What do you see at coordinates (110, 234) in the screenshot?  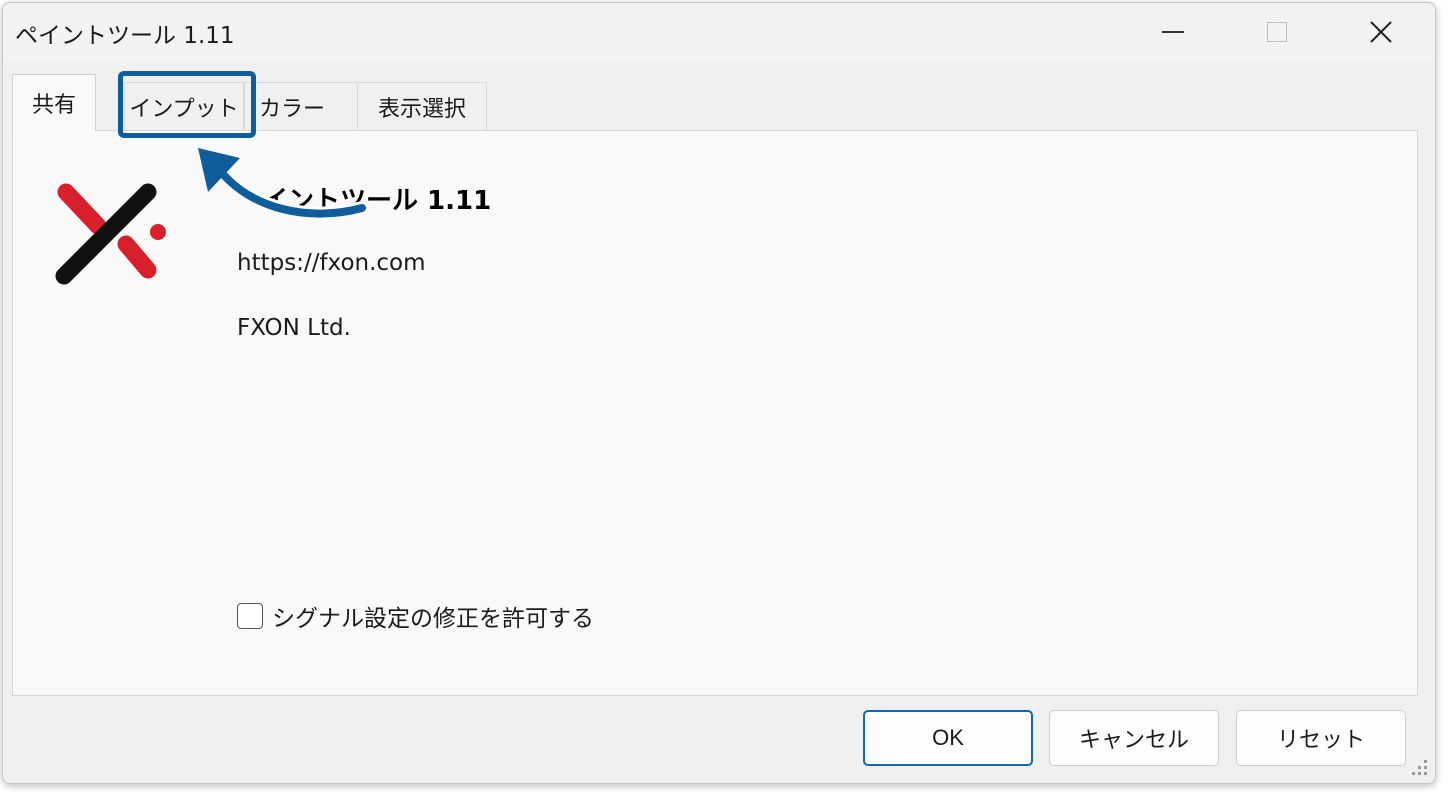 I see `fxon-logo` at bounding box center [110, 234].